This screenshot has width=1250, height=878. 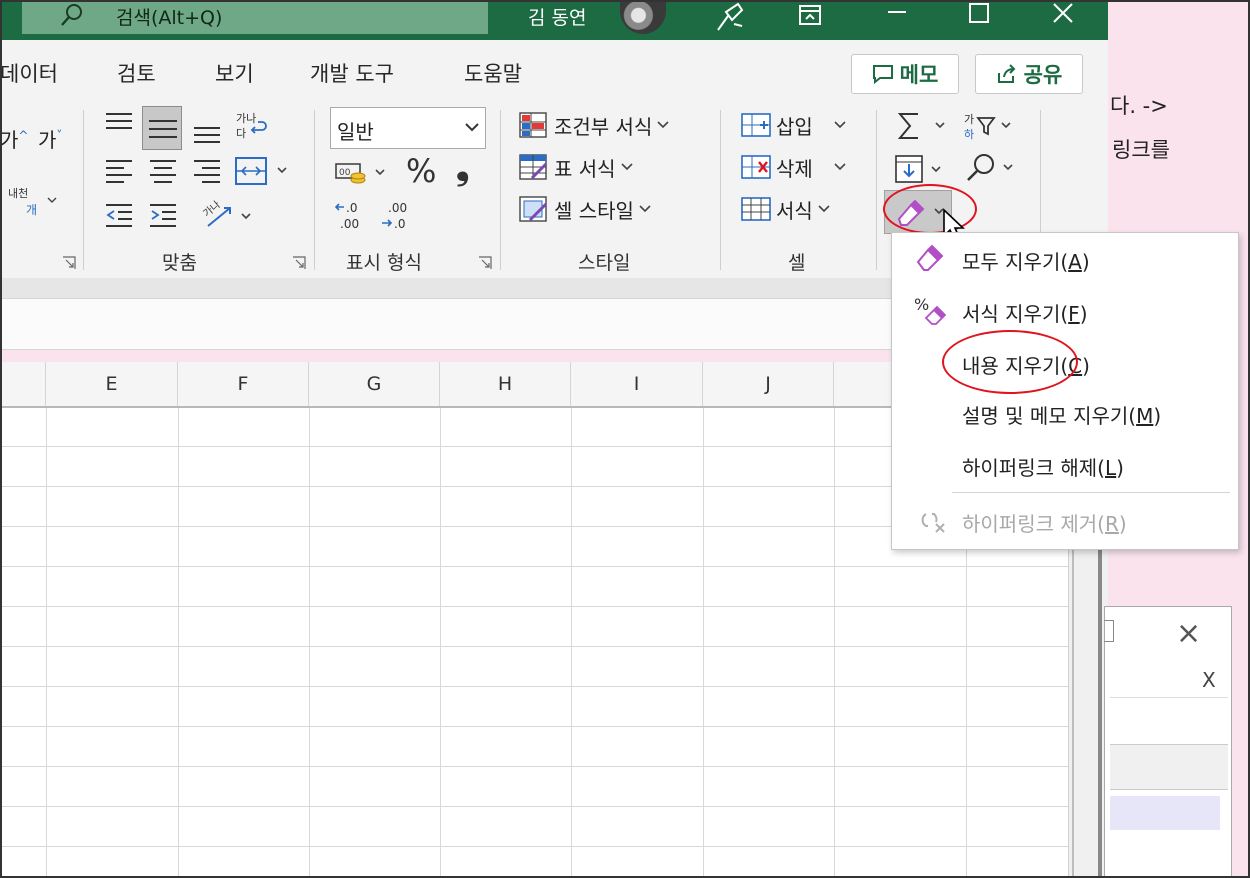 What do you see at coordinates (299, 263) in the screenshot?
I see `alignment-dialog-launcher-icon` at bounding box center [299, 263].